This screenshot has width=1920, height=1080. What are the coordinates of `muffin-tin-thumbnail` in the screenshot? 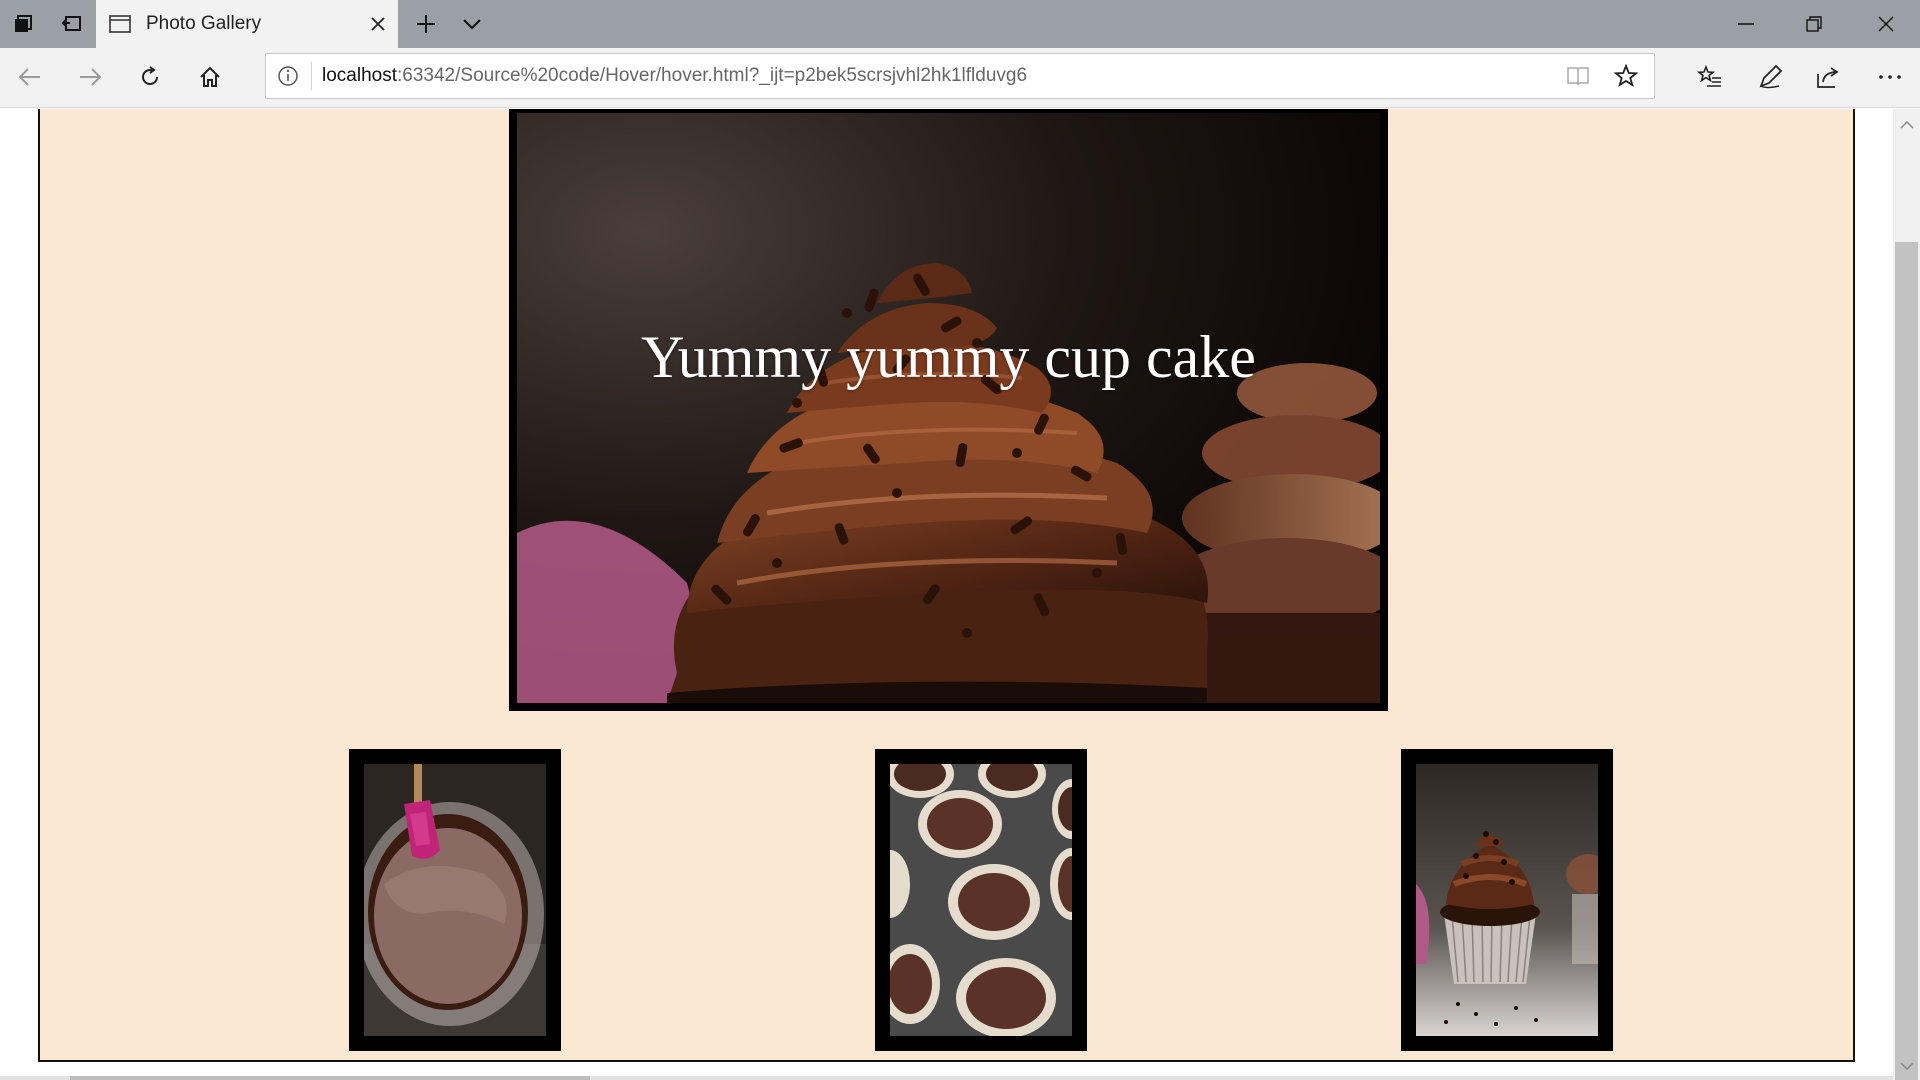 It's located at (981, 900).